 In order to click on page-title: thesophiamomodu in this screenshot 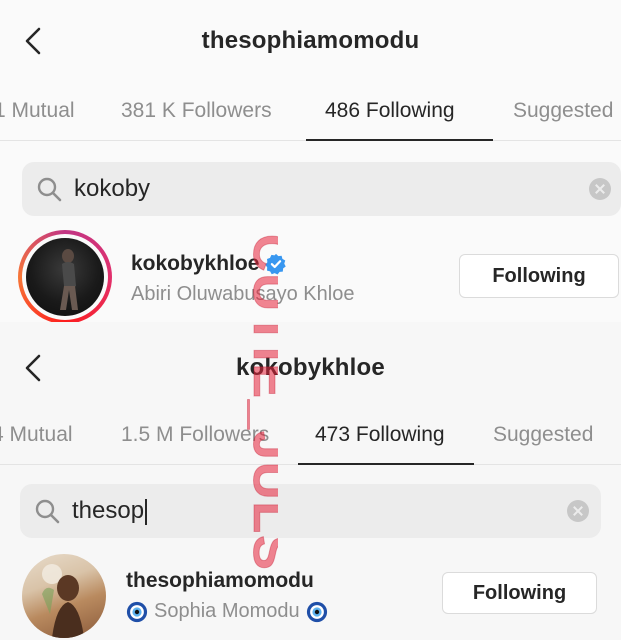, I will do `click(310, 40)`.